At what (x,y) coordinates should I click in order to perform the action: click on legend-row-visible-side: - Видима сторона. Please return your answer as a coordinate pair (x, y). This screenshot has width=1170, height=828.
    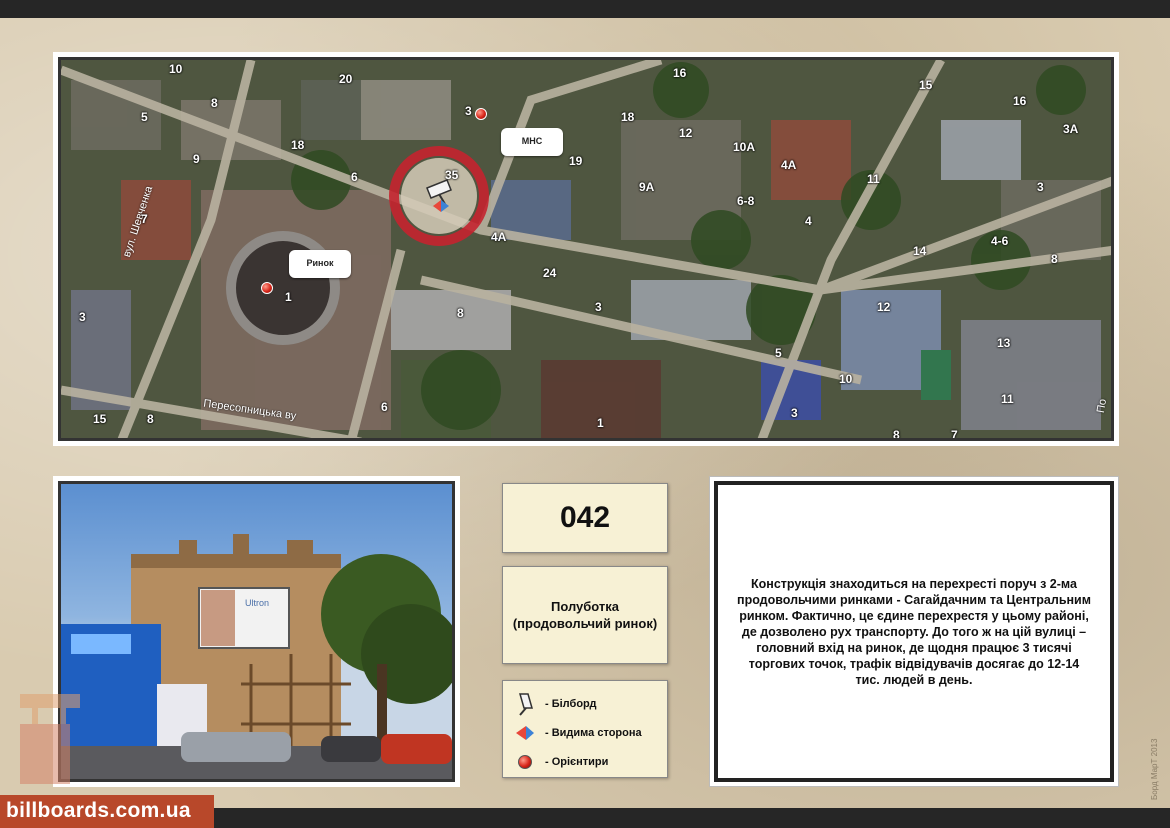
    Looking at the image, I should click on (585, 732).